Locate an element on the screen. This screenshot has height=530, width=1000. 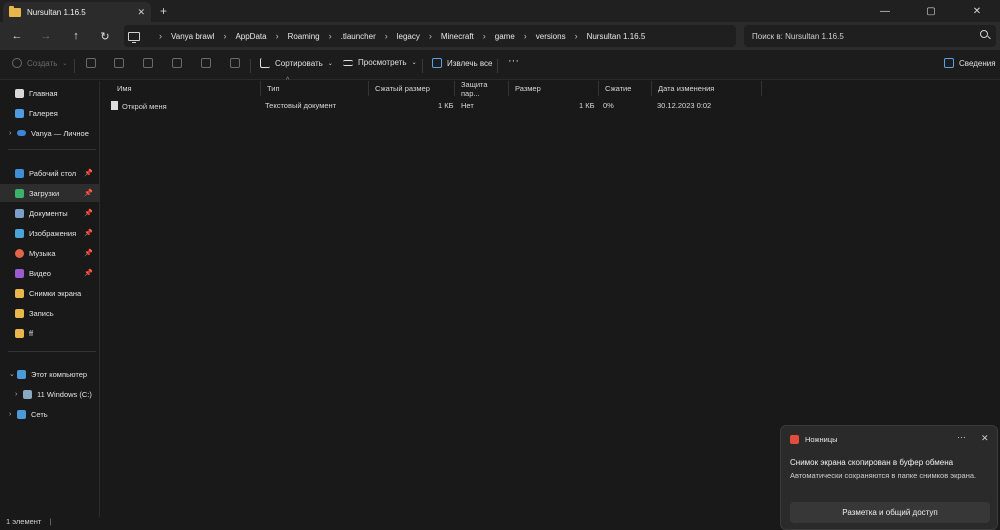
sidebar-item-drive-c: › 11 Windows (C:) is located at coordinates (49, 394).